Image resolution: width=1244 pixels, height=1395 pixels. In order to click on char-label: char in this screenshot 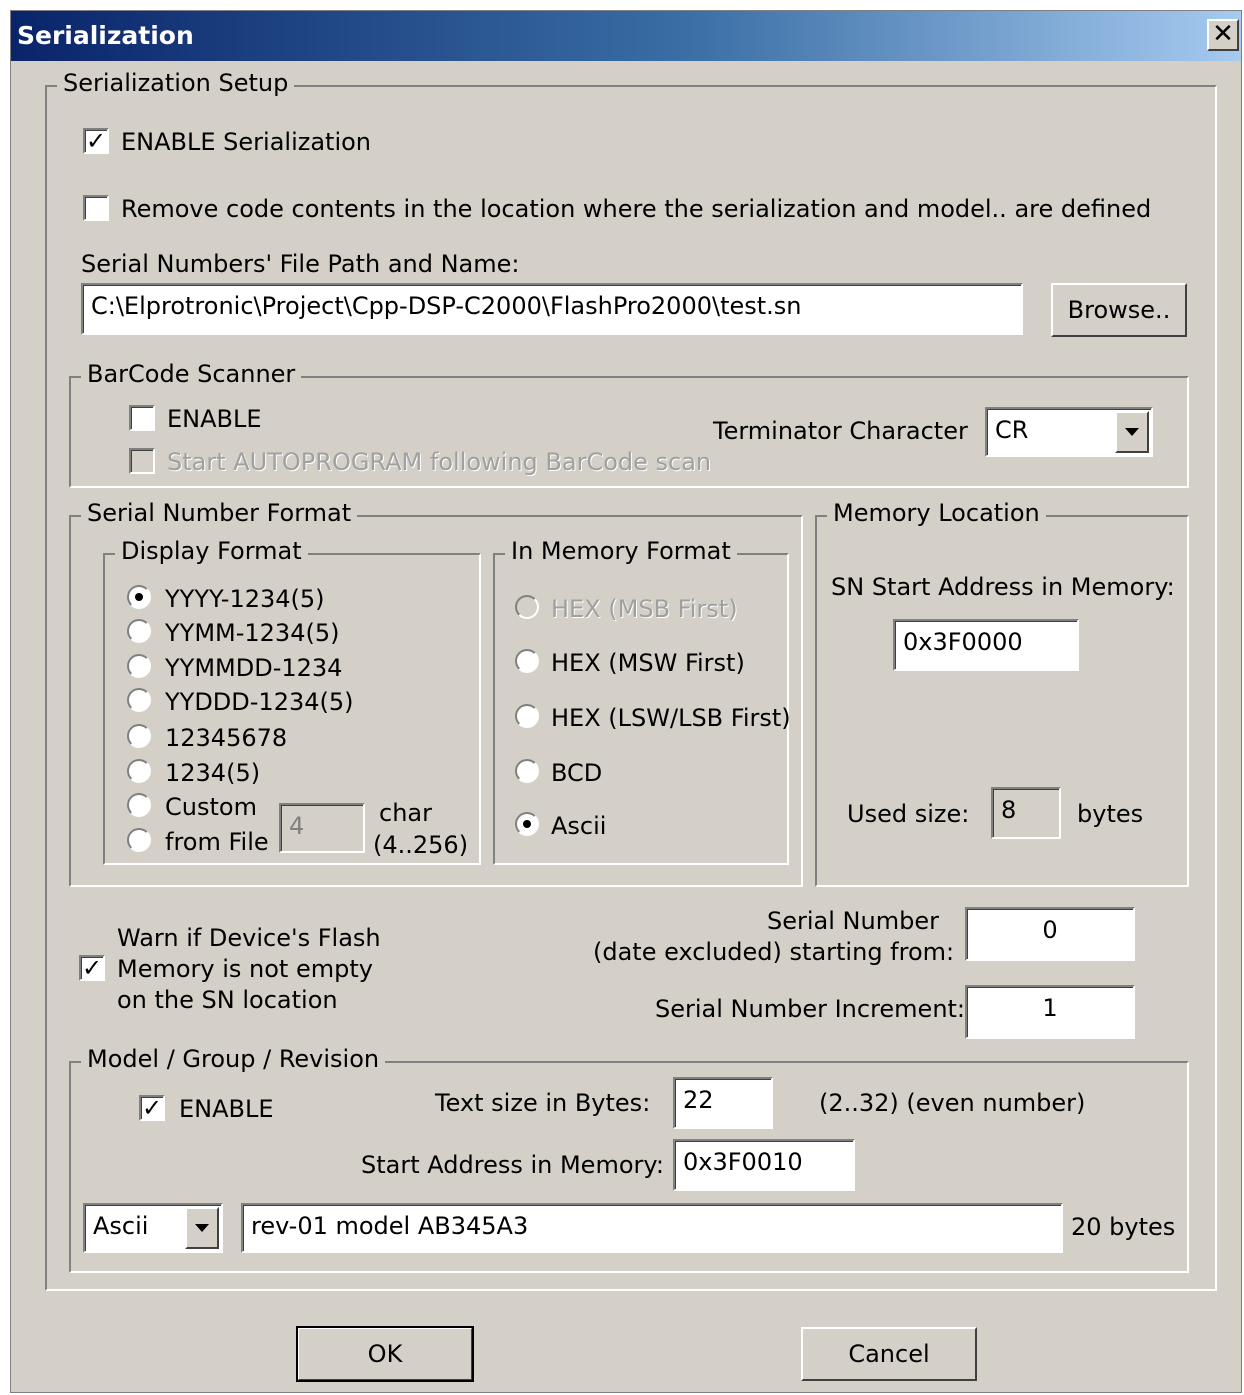, I will do `click(405, 813)`.